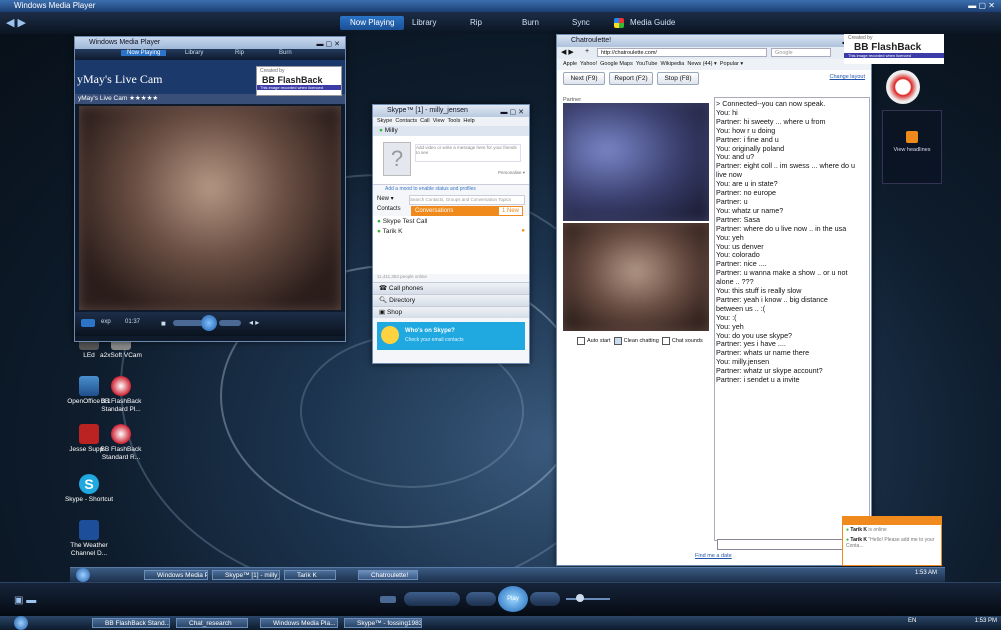 Image resolution: width=1001 pixels, height=630 pixels. I want to click on report-button: Report (F2), so click(631, 78).